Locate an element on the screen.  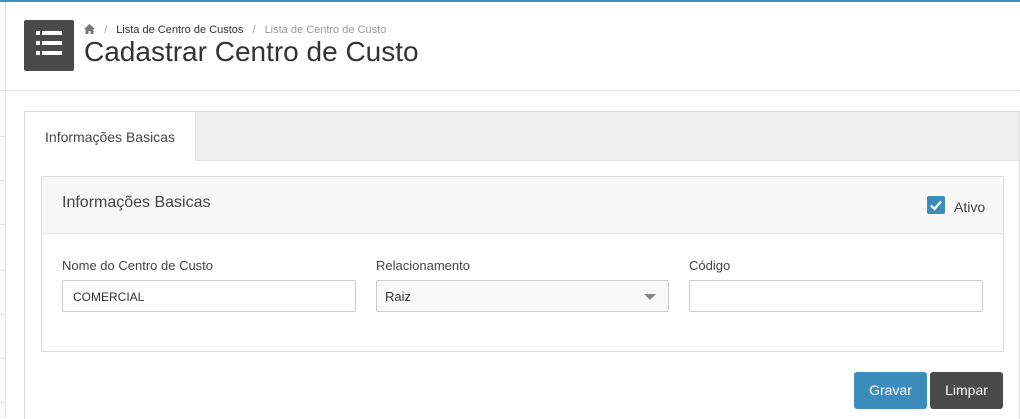
save-button: Gravar is located at coordinates (890, 390).